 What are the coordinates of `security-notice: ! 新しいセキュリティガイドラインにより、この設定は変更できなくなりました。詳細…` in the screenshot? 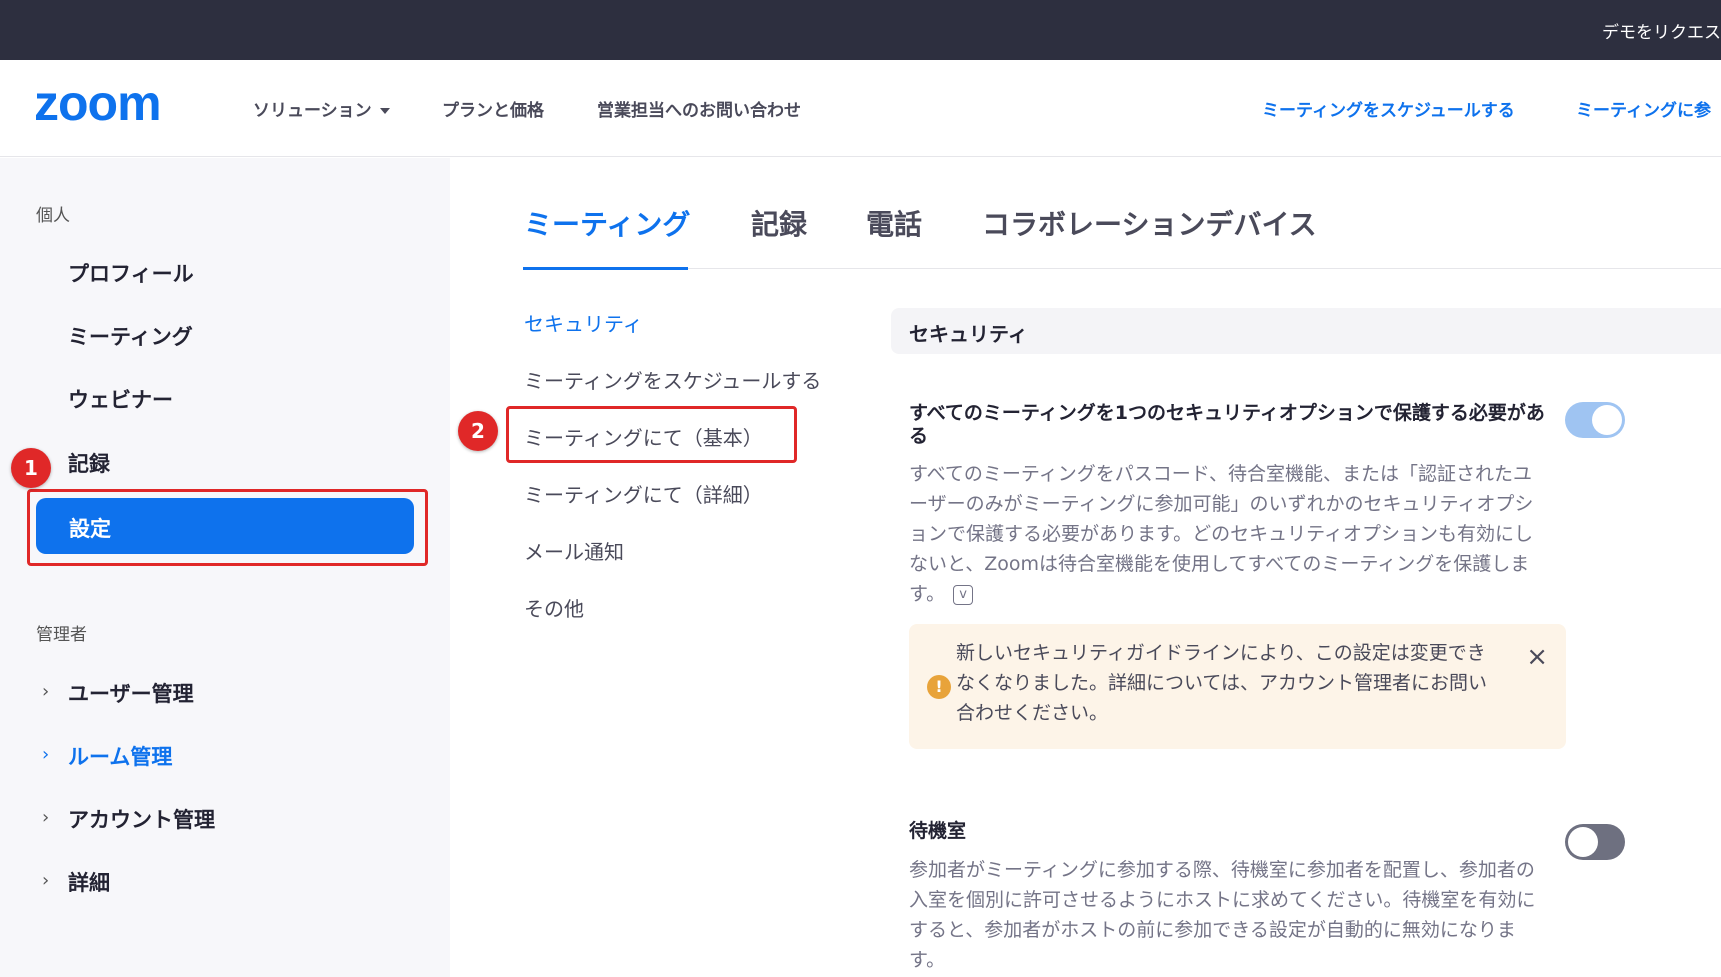 It's located at (1237, 686).